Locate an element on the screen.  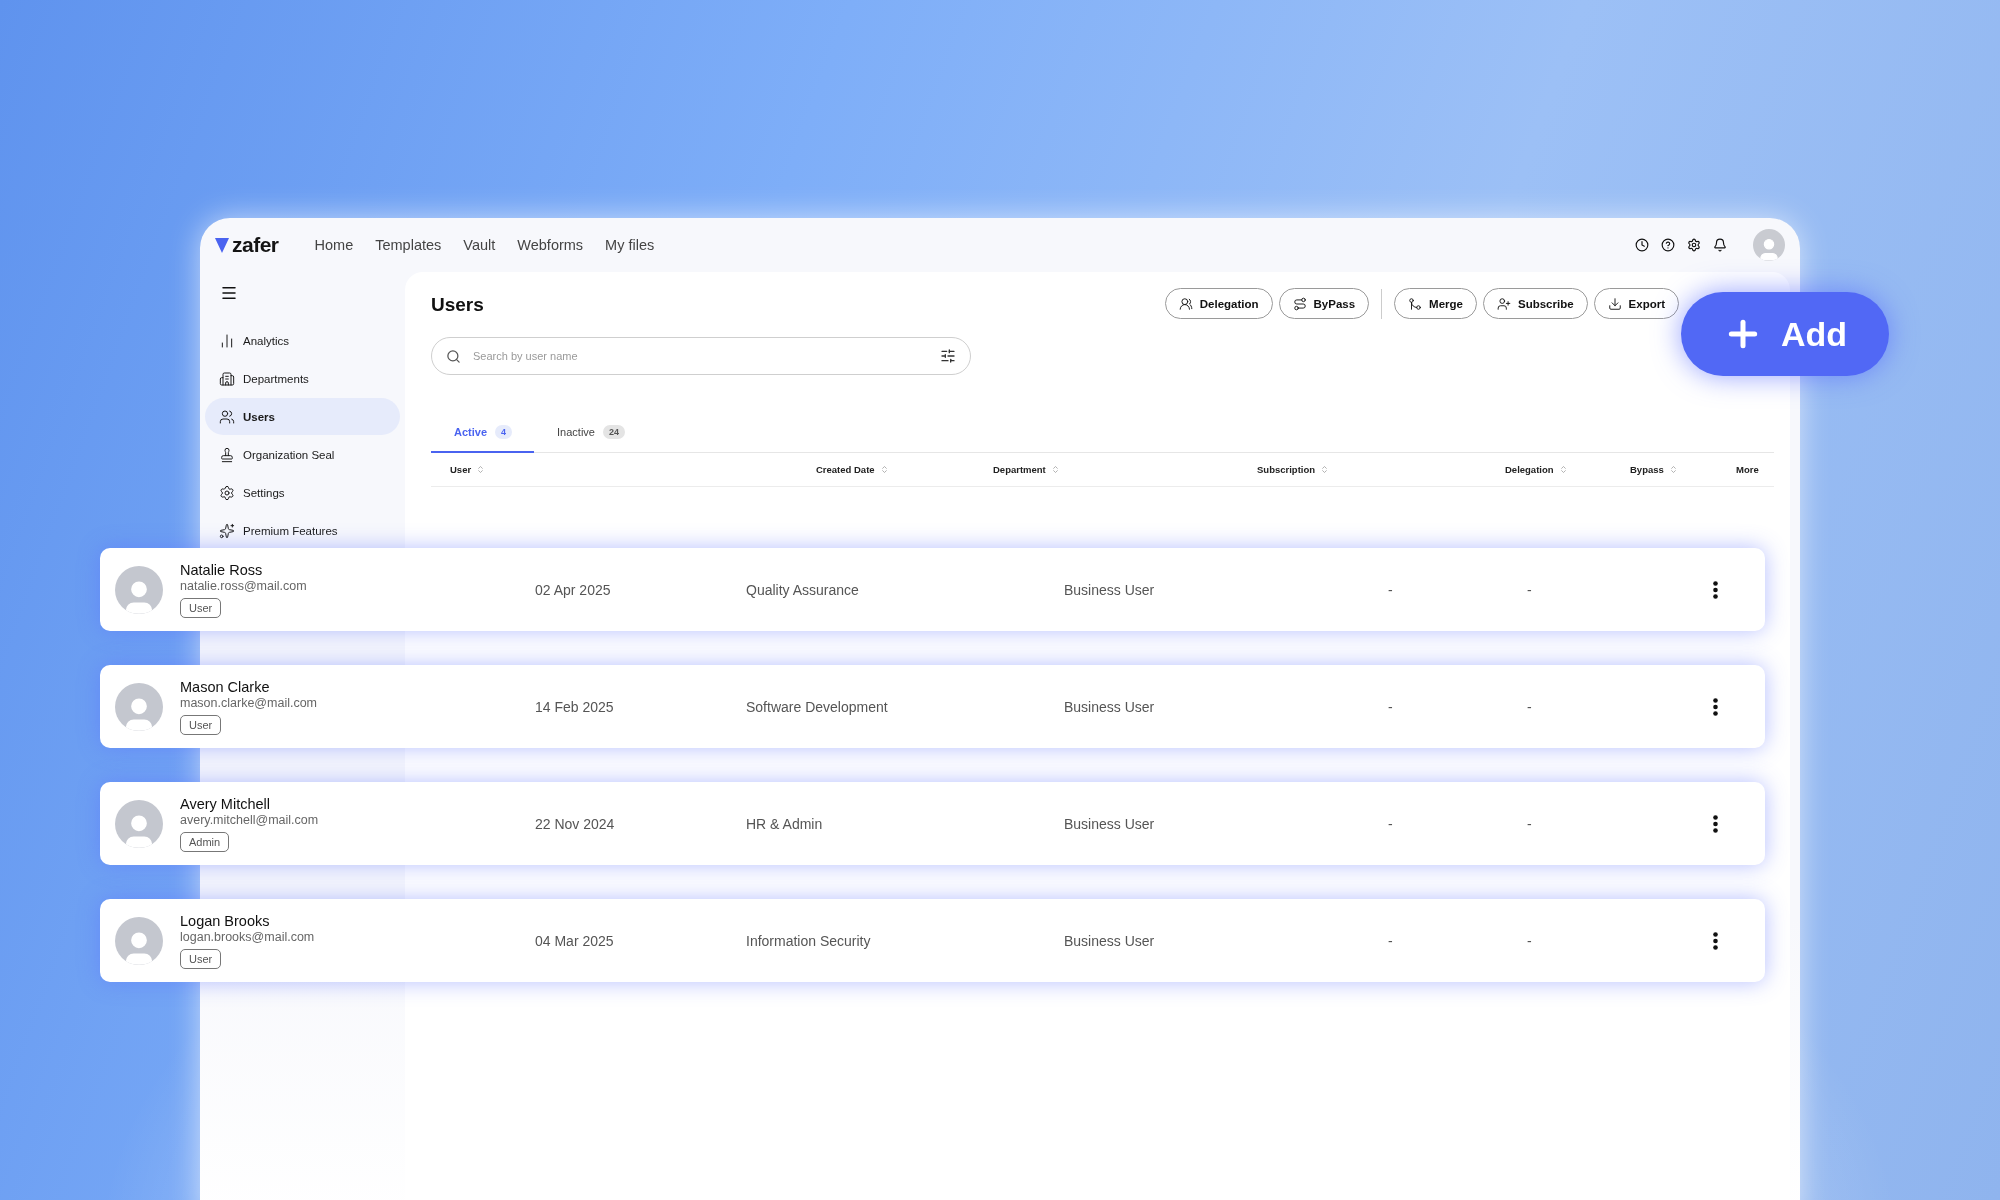
user-row-card: Mason Clarke mason.clarke@mail.com User 14 Feb 2025 Software Development Business User - - is located at coordinates (932, 706).